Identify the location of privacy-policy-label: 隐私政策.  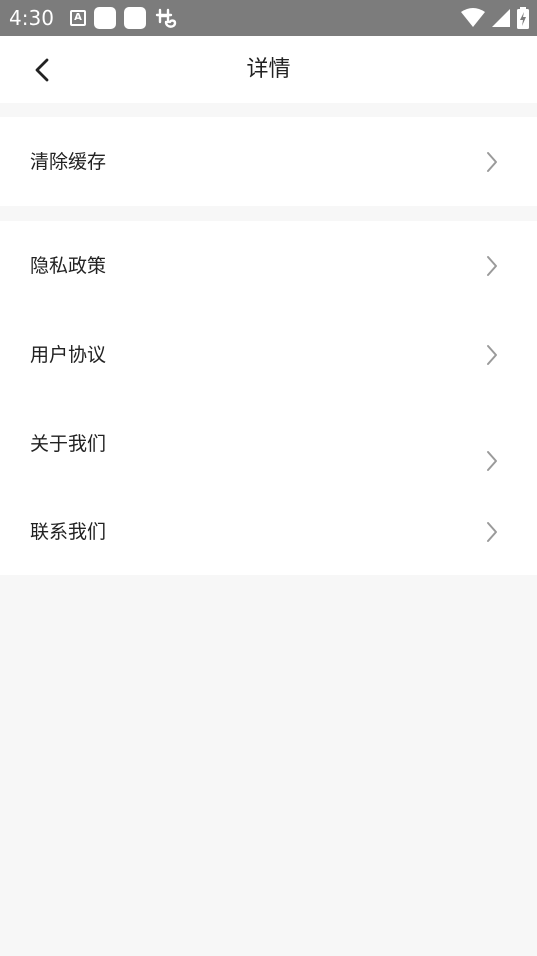
(68, 266).